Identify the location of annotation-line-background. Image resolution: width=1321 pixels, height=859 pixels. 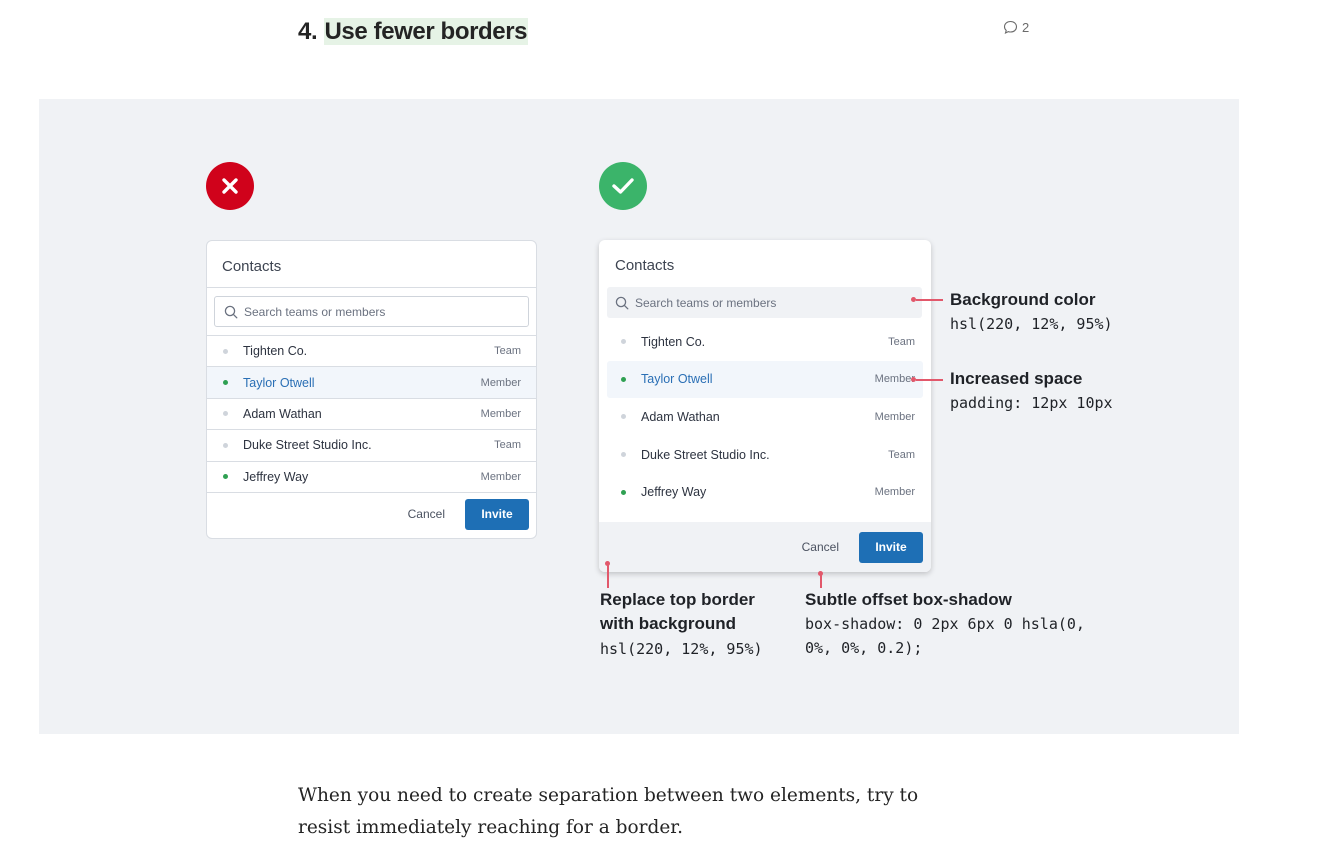
(929, 300).